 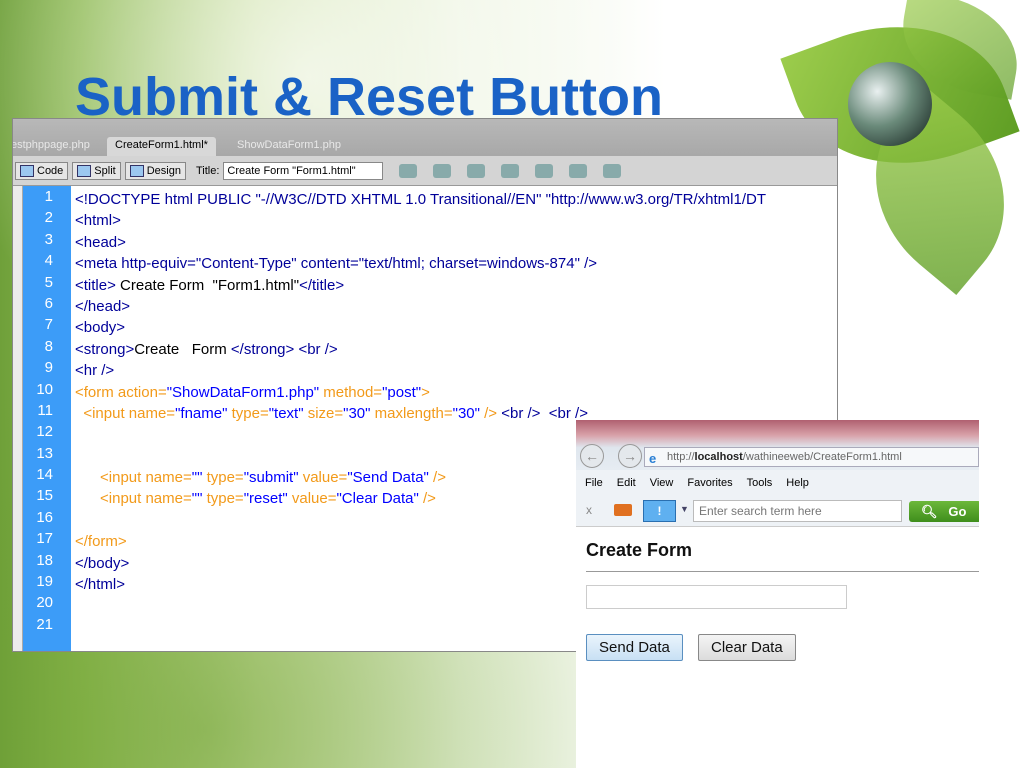 What do you see at coordinates (289, 145) in the screenshot?
I see `tab-showdataform1: ShowDataForm1.php` at bounding box center [289, 145].